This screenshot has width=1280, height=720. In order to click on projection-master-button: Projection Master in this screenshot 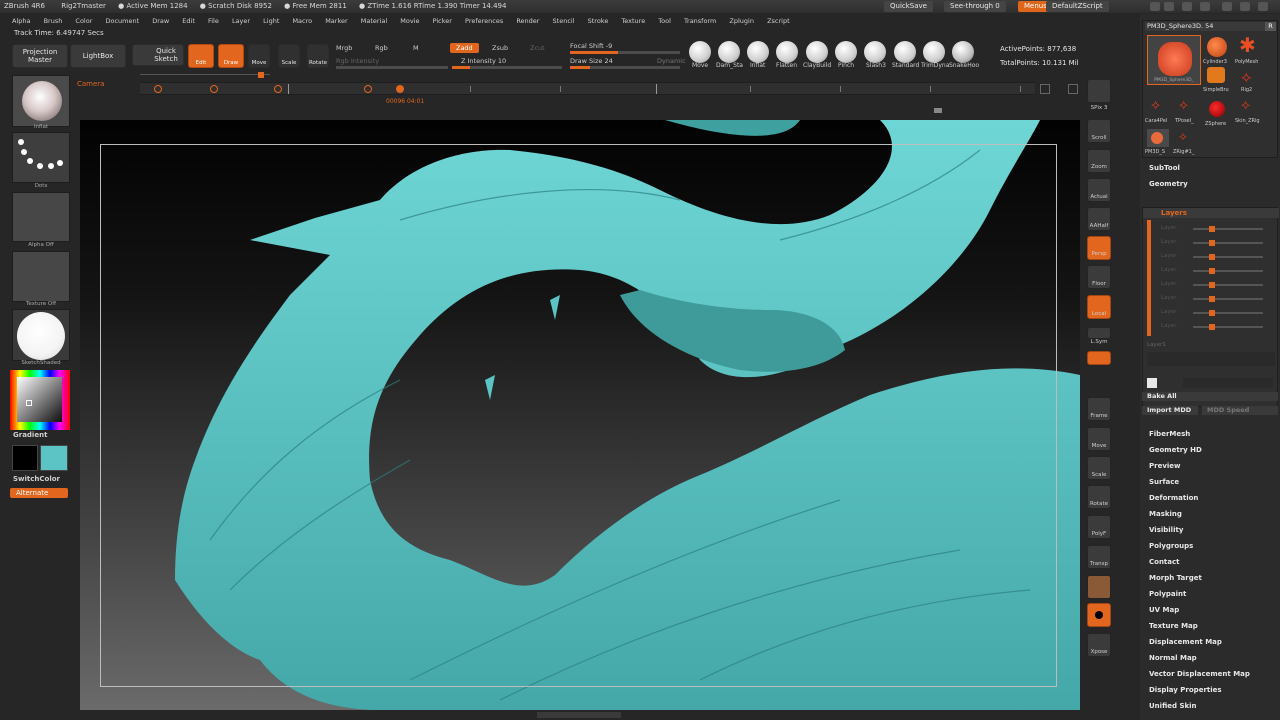, I will do `click(40, 56)`.